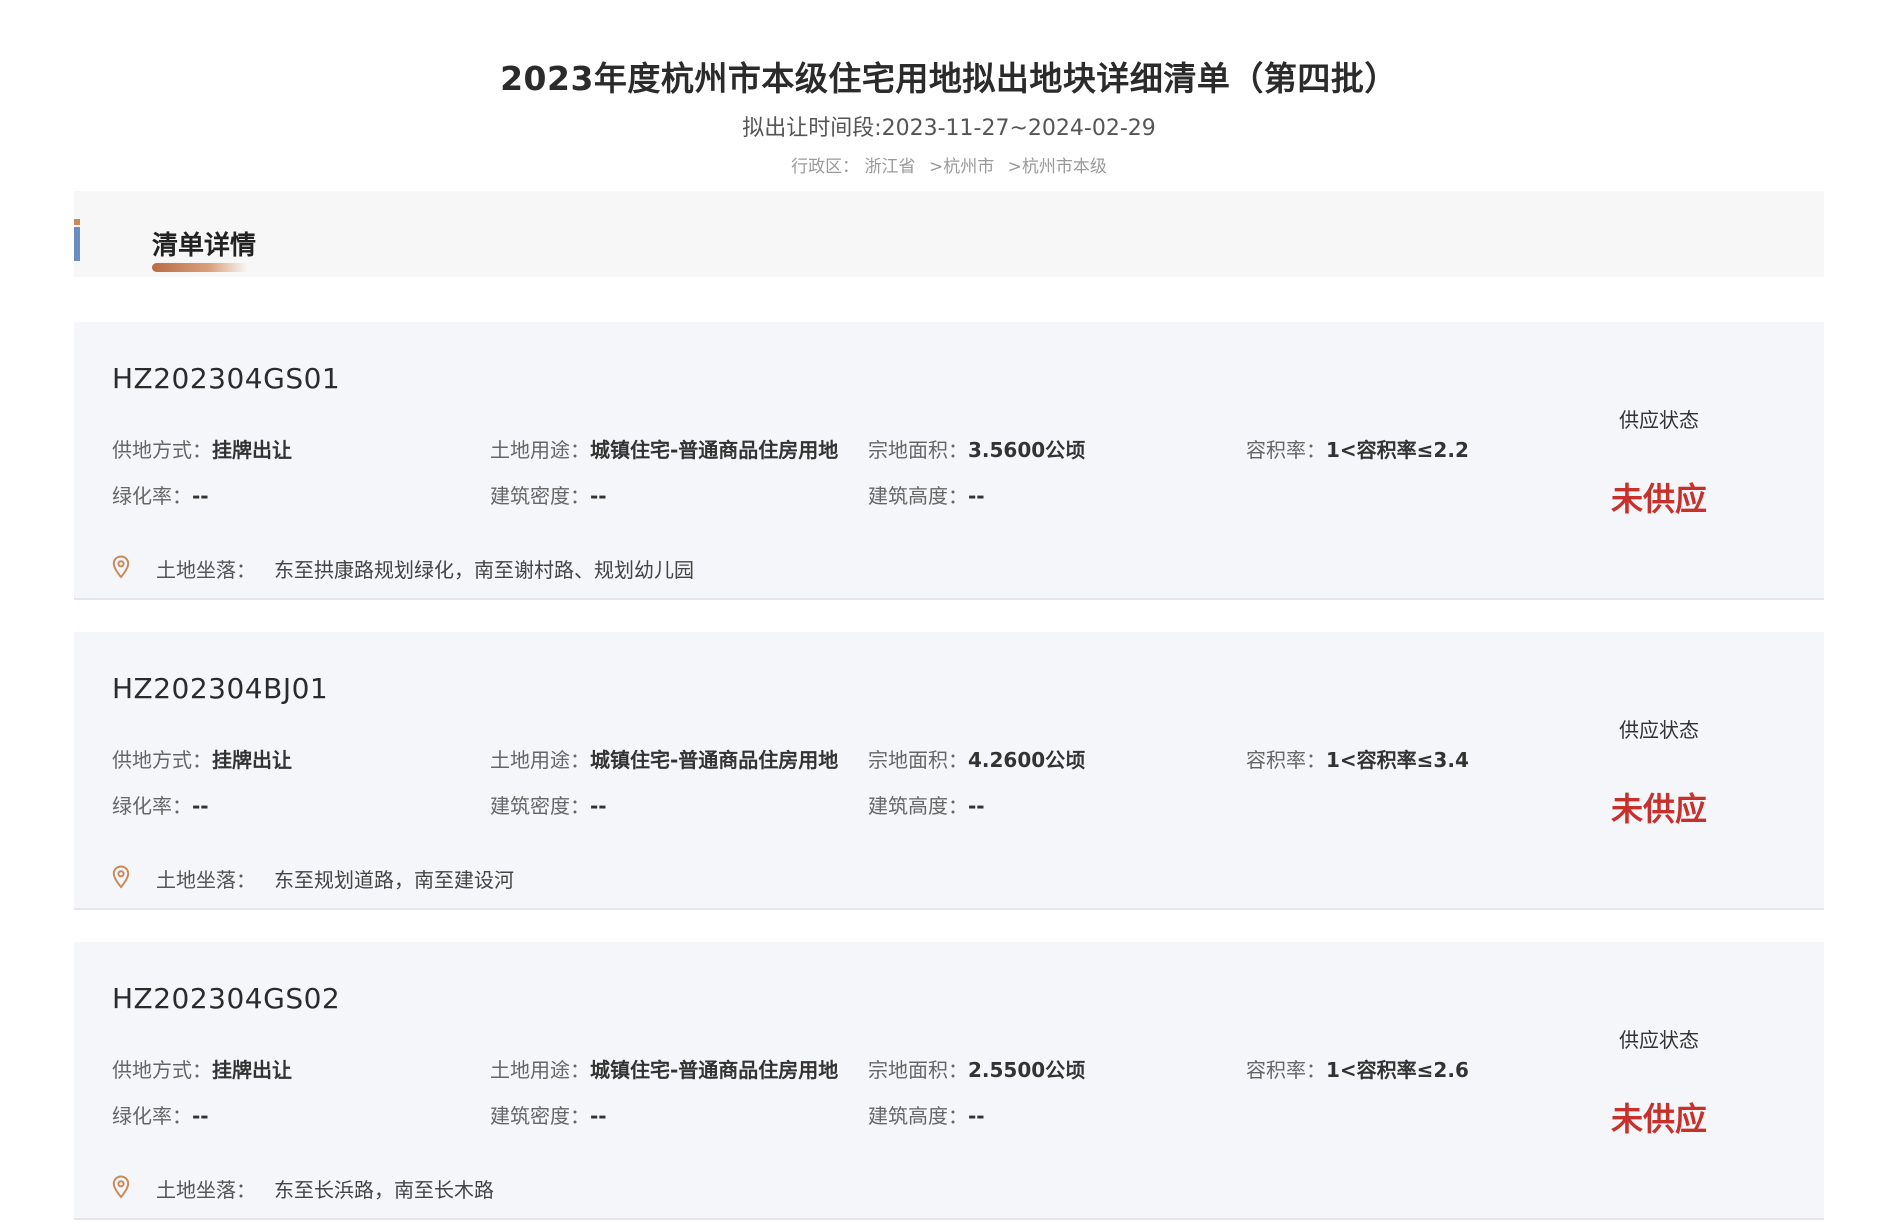 The image size is (1898, 1228). I want to click on area-field: 宗地面积：4.2600公顷, so click(976, 758).